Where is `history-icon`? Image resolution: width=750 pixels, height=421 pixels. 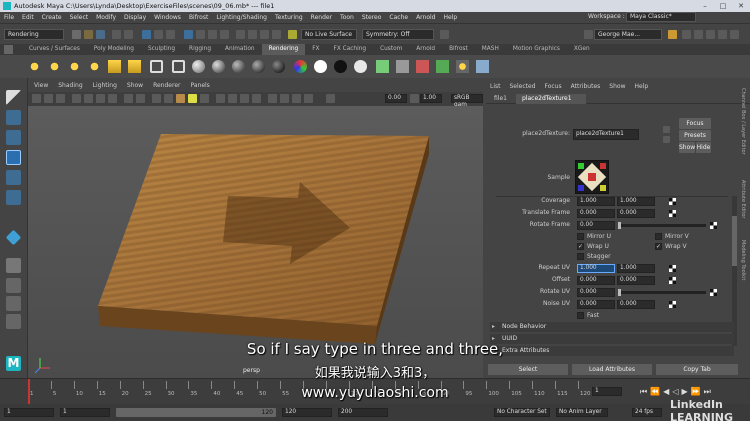 history-icon is located at coordinates (240, 34).